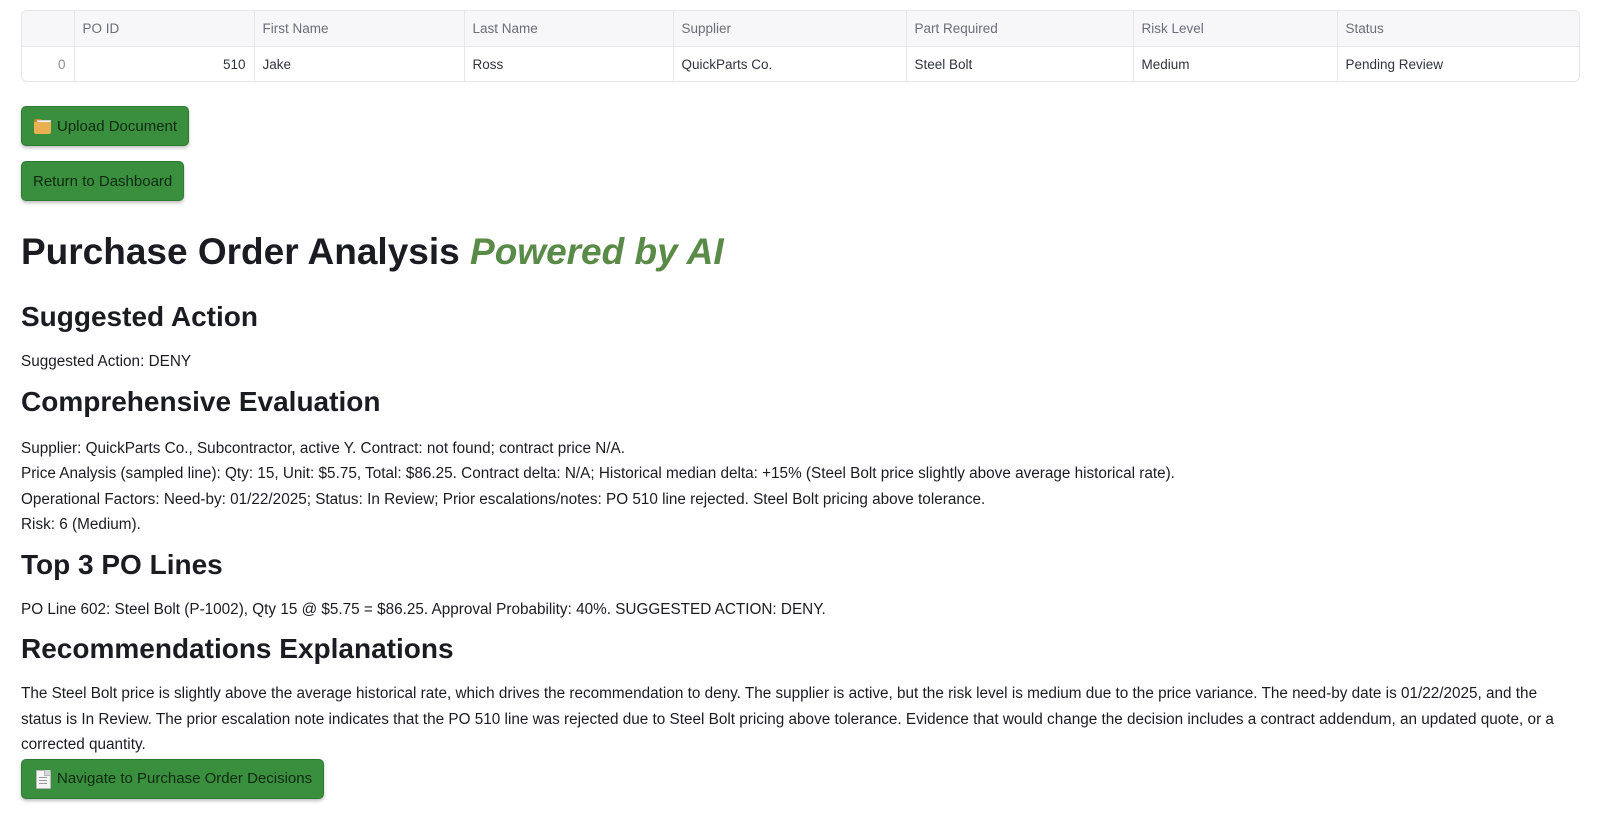  Describe the element at coordinates (48, 29) in the screenshot. I see `column-header-index` at that location.